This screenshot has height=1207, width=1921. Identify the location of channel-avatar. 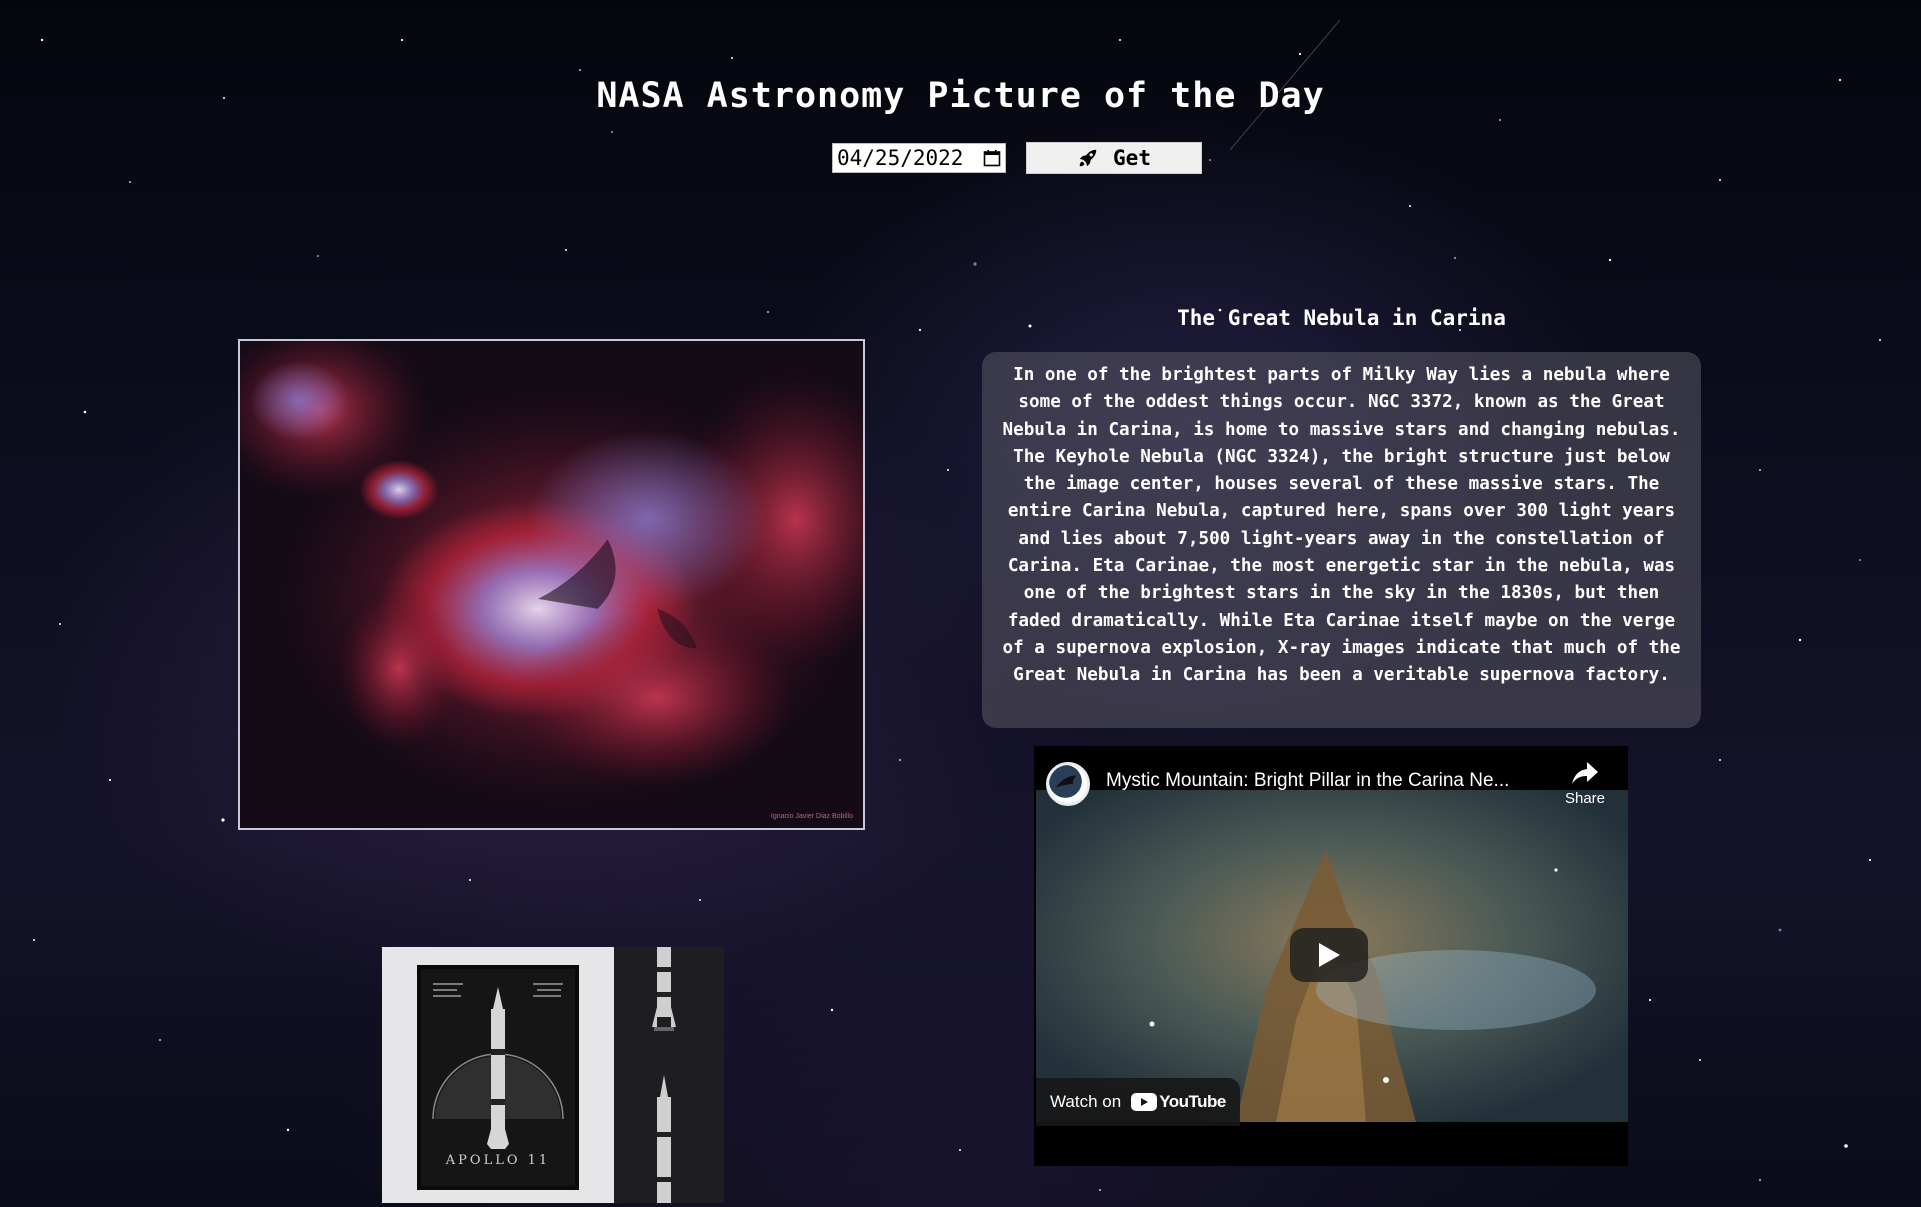
(1068, 784).